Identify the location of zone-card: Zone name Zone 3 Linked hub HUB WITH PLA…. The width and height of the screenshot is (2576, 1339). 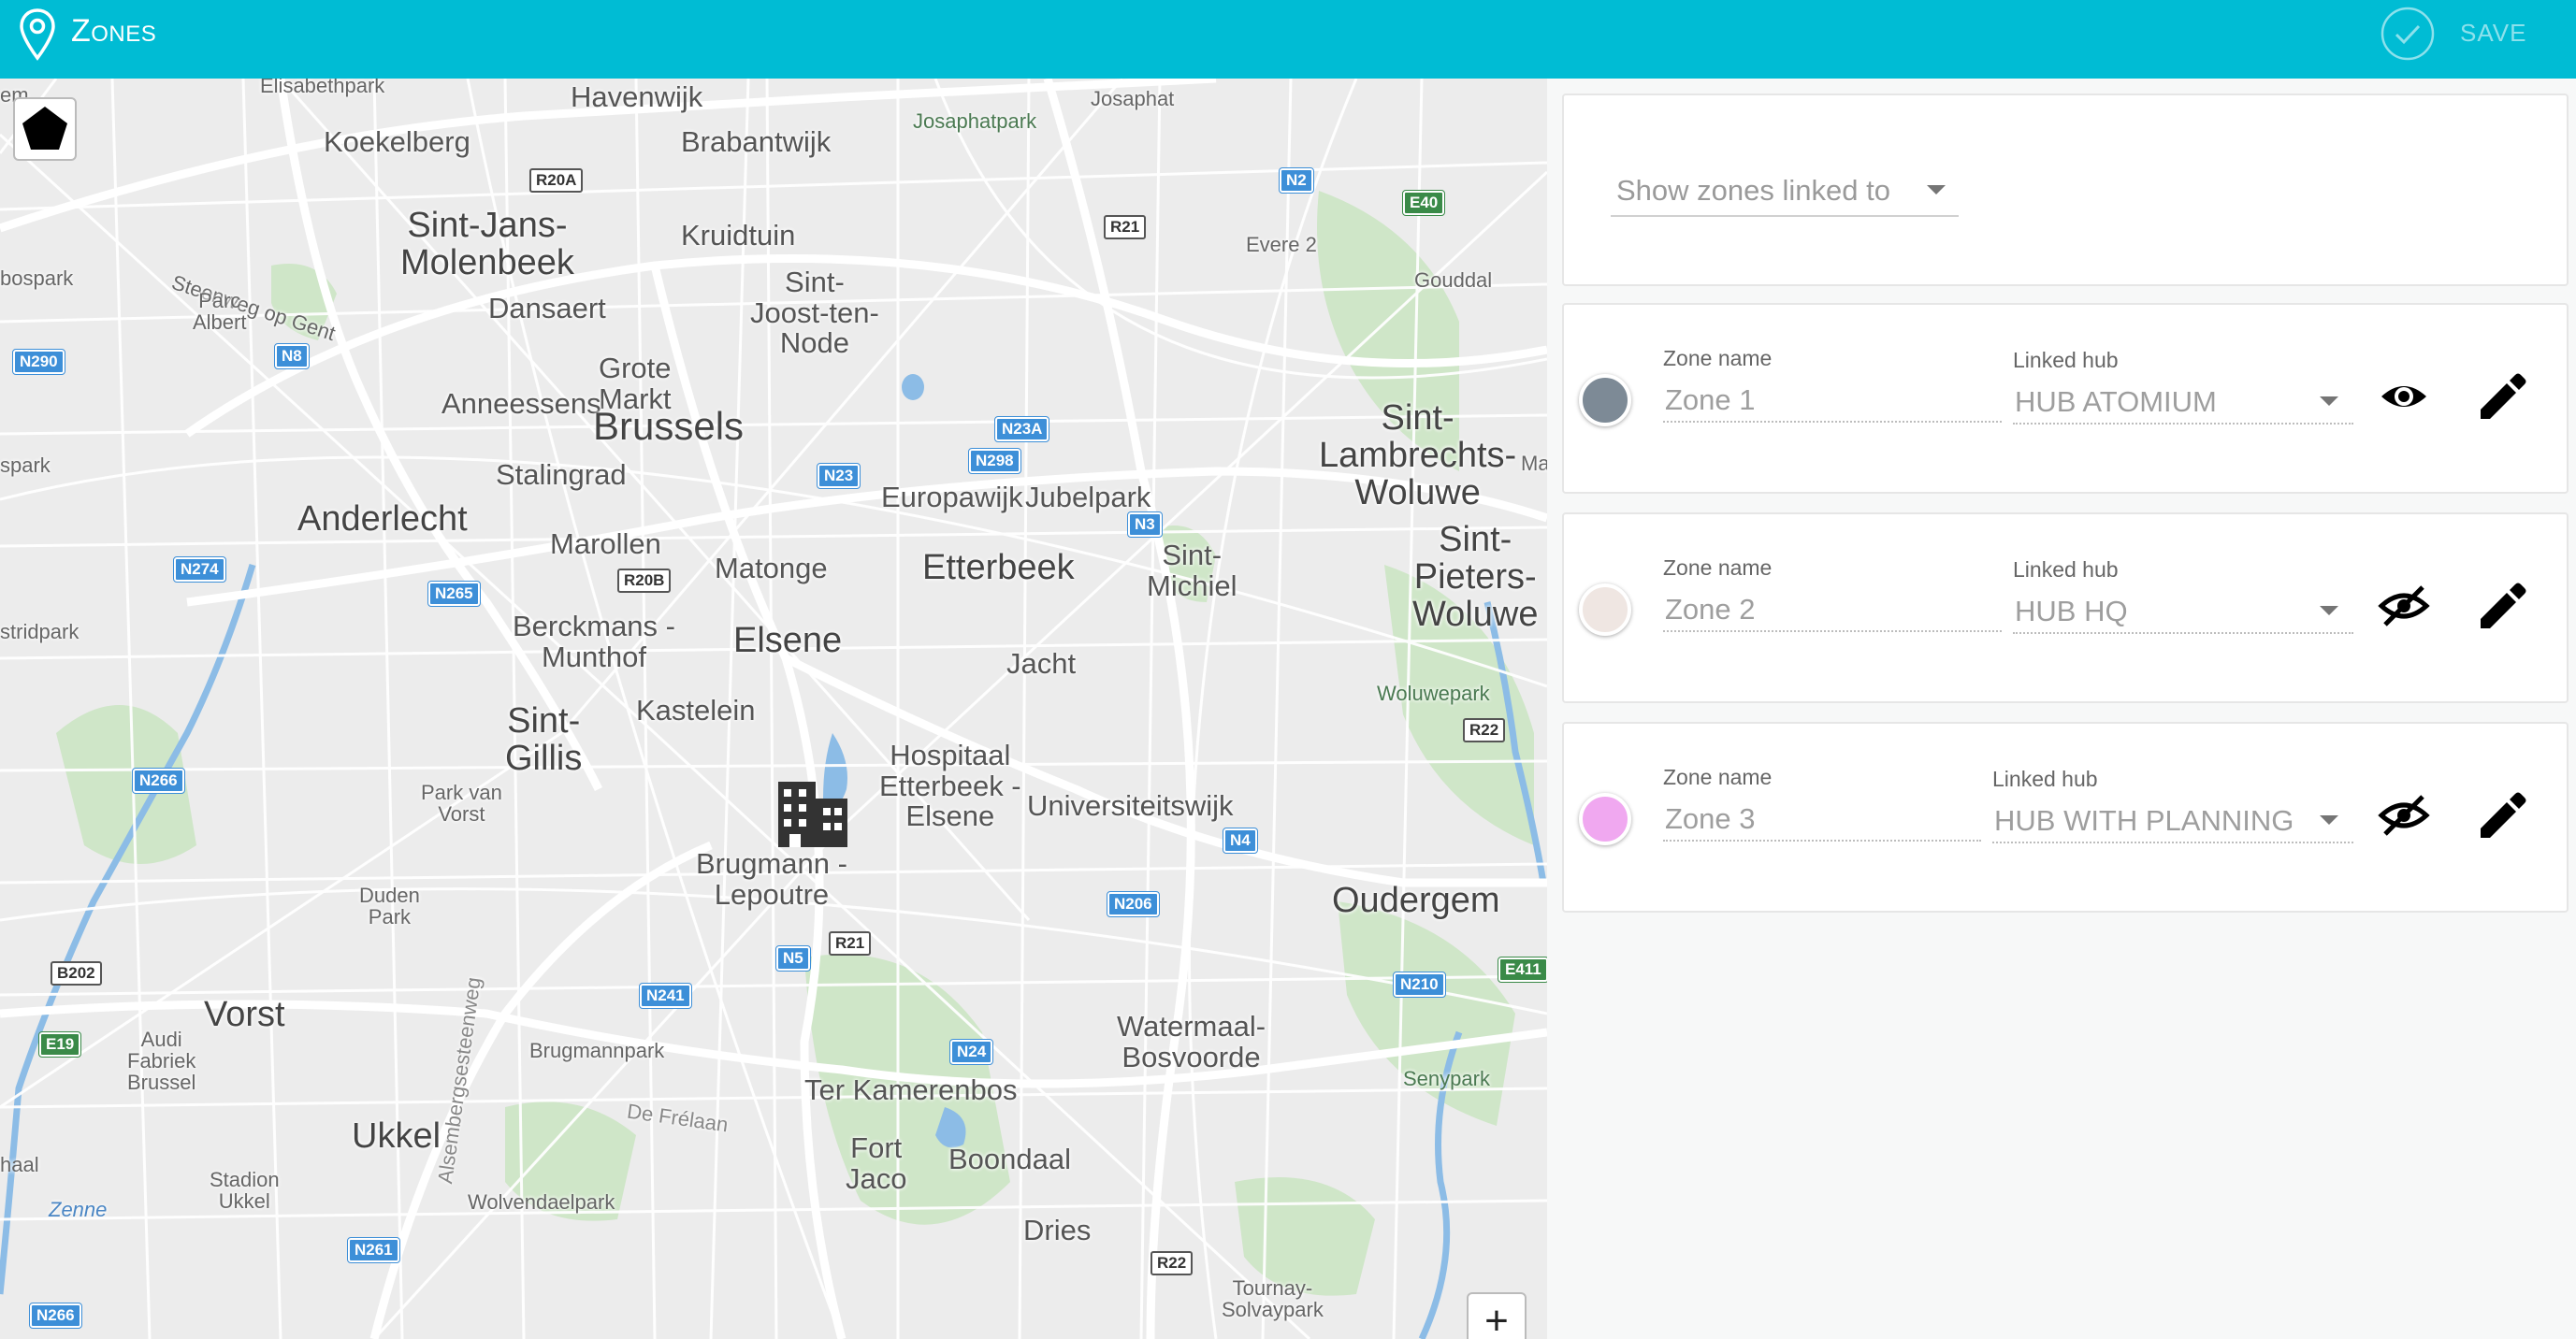
(2066, 817).